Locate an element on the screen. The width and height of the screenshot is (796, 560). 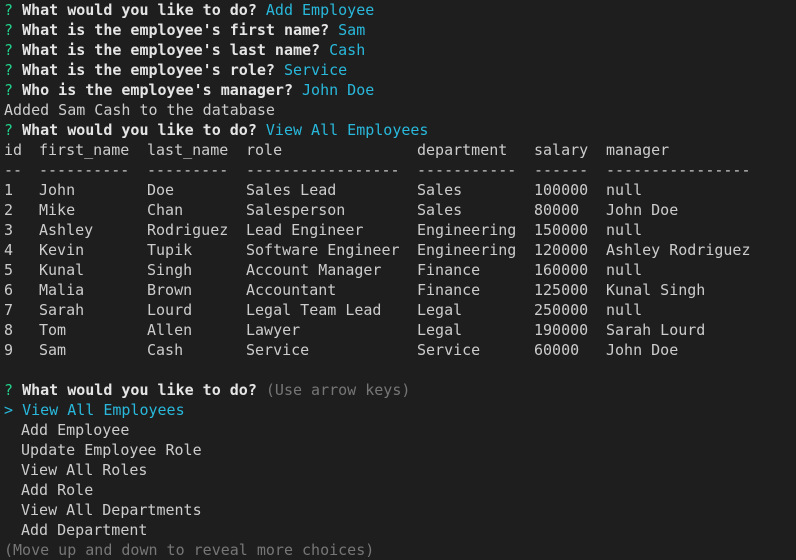
menu-item-add-employee: Add Employee is located at coordinates (400, 430).